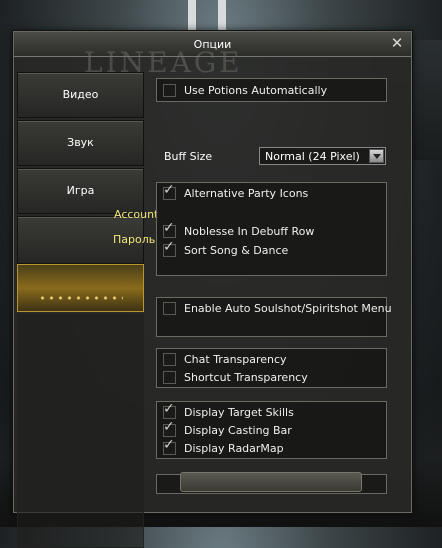 Image resolution: width=442 pixels, height=548 pixels. I want to click on party-icons-checkbox, so click(169, 191).